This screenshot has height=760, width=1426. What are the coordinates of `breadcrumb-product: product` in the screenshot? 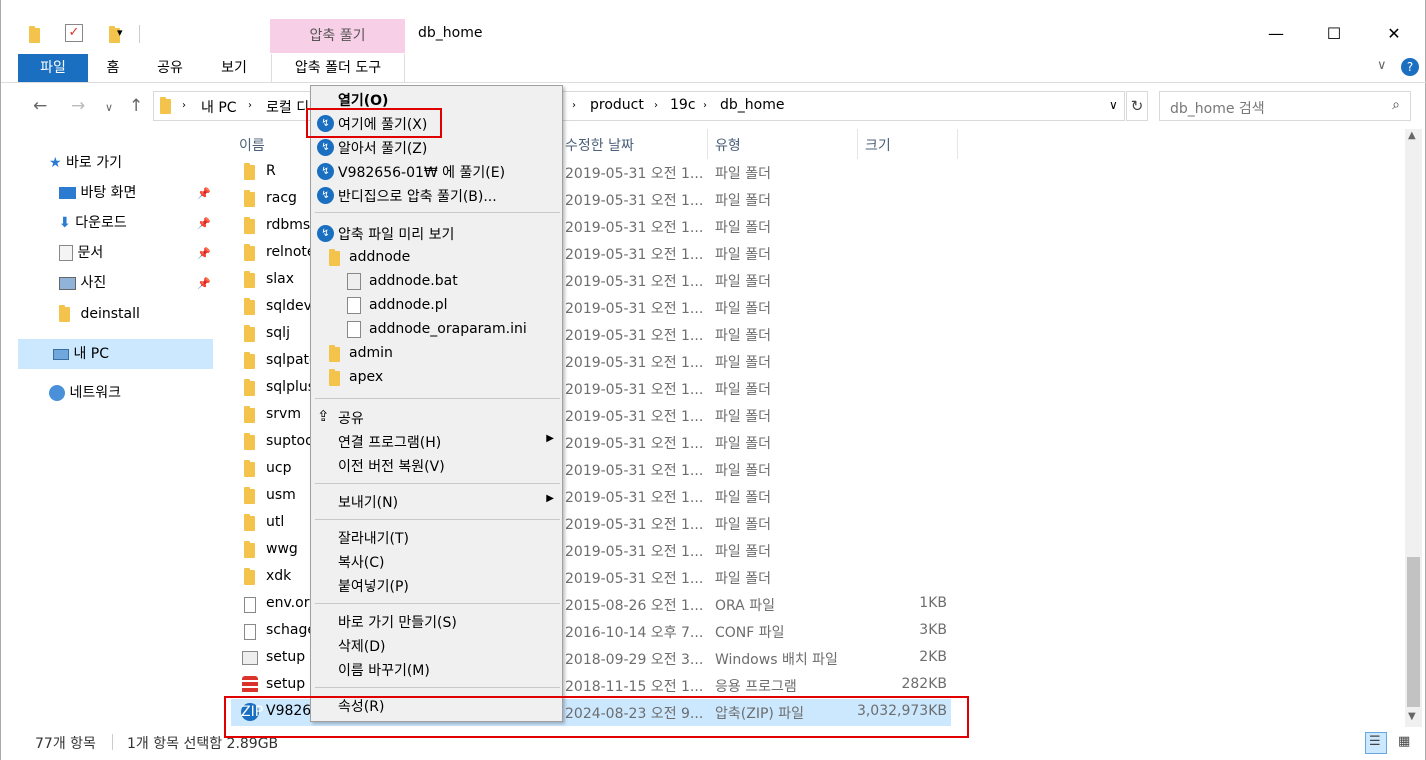 It's located at (617, 105).